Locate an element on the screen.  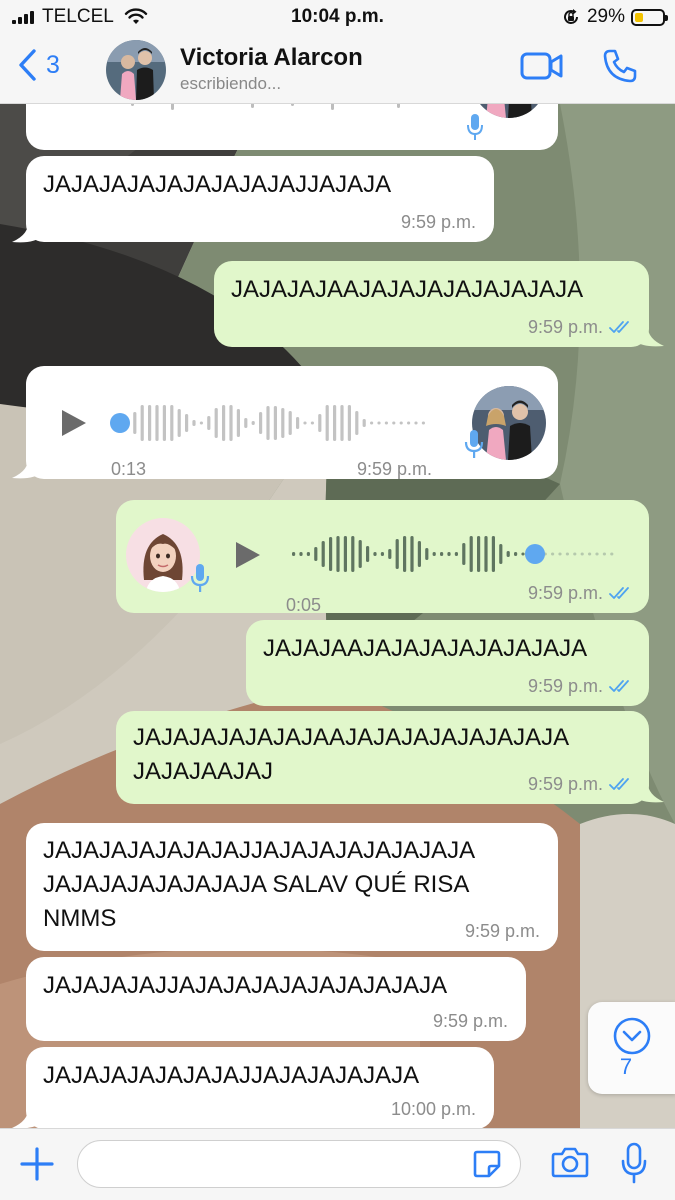
video-call-button is located at coordinates (542, 68).